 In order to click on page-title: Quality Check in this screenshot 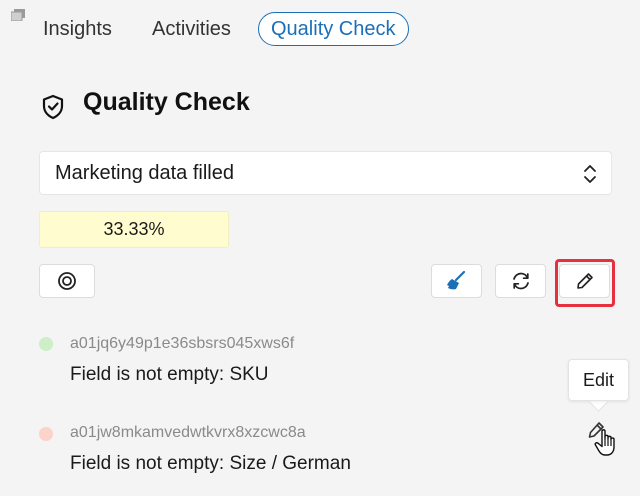, I will do `click(166, 102)`.